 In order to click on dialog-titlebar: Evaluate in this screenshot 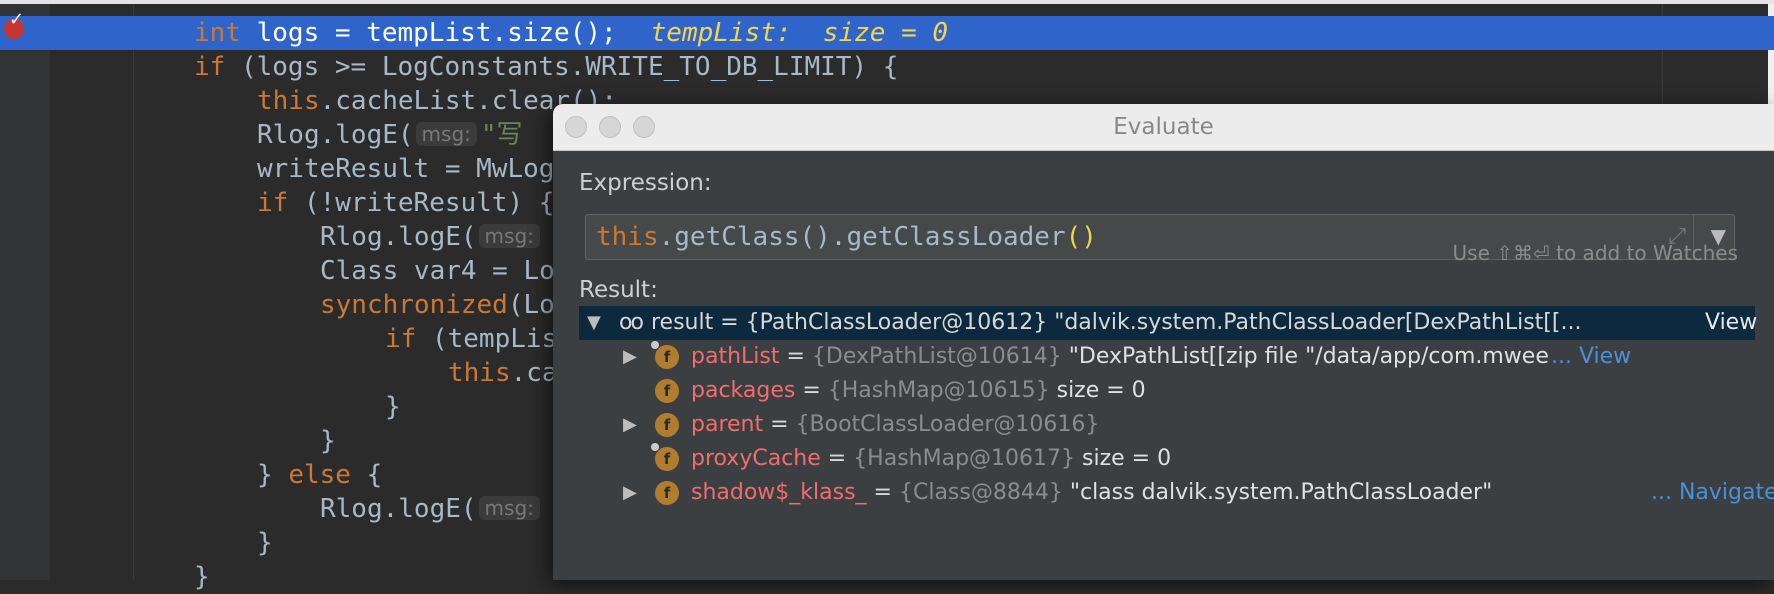, I will do `click(1163, 127)`.